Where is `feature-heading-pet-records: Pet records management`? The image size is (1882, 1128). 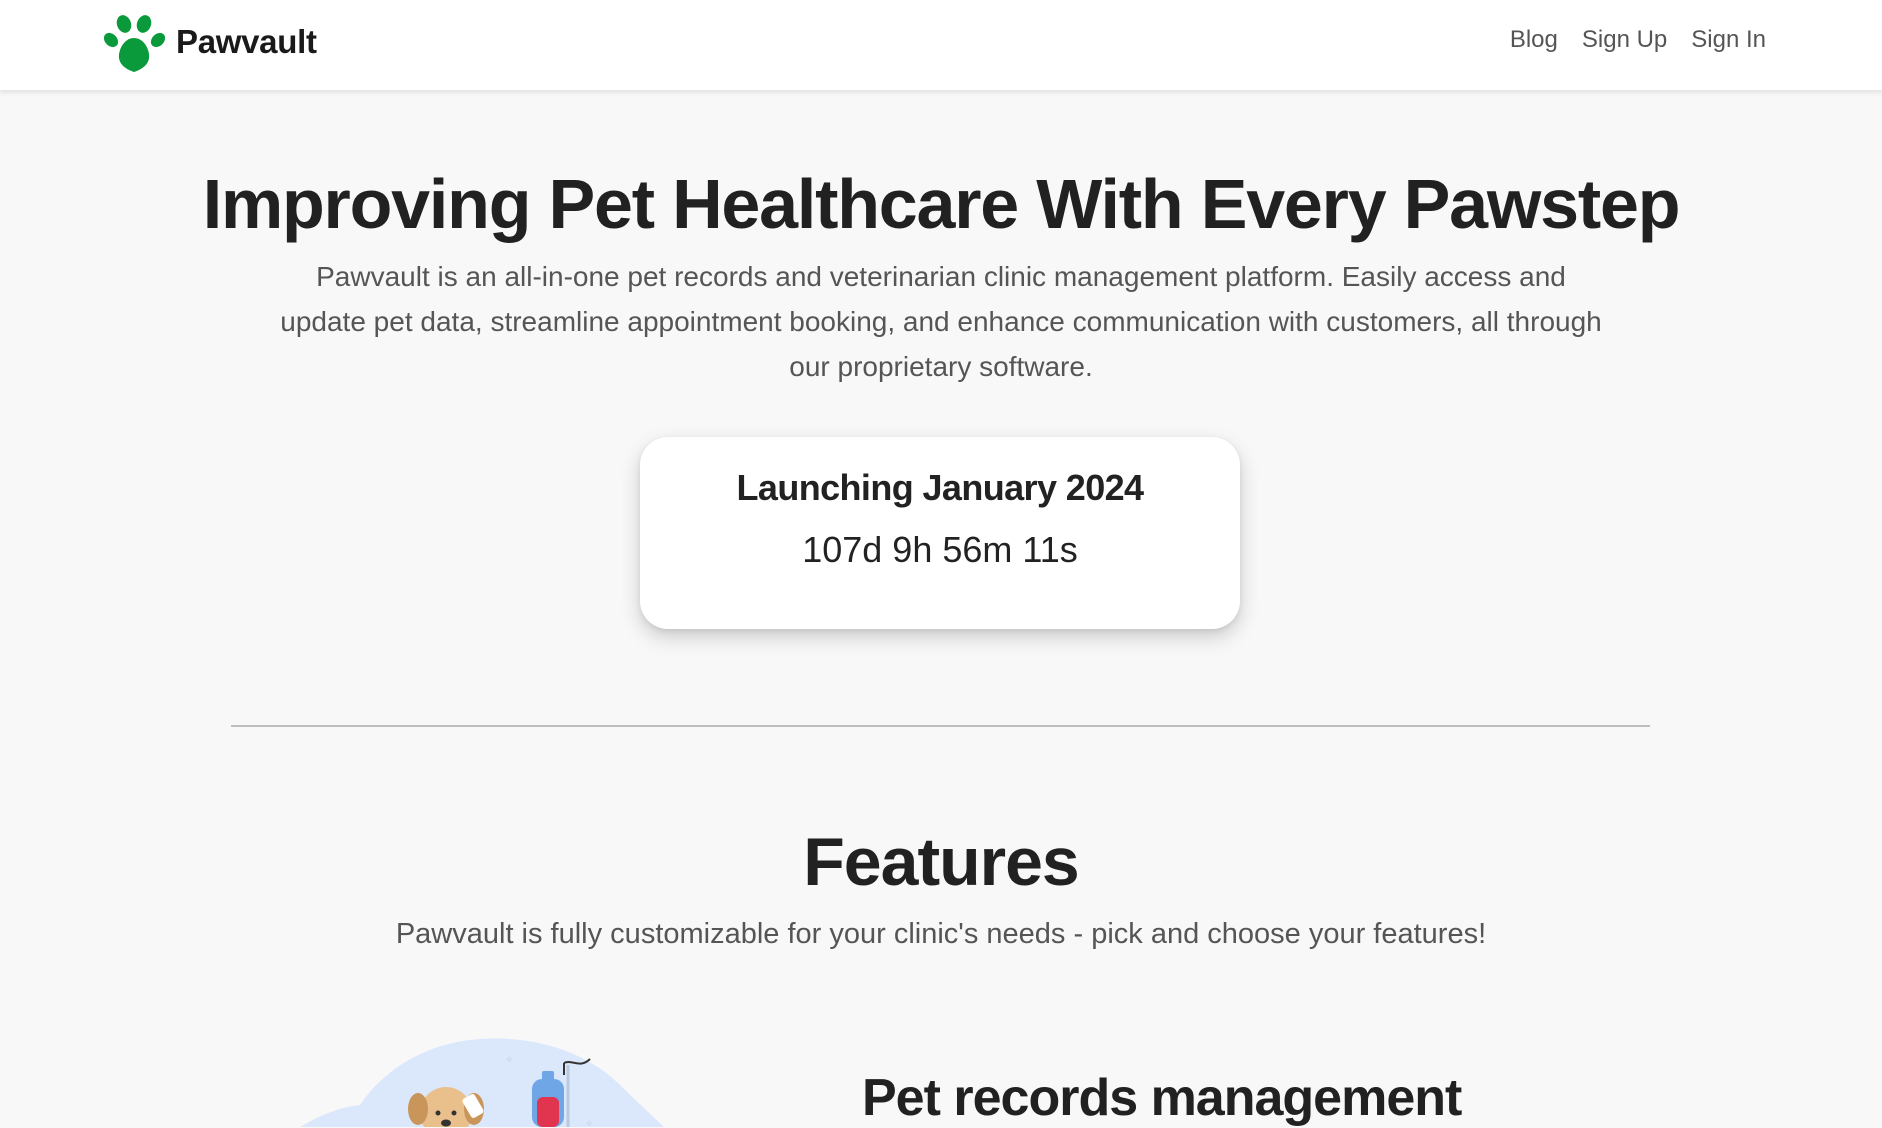
feature-heading-pet-records: Pet records management is located at coordinates (1162, 1098).